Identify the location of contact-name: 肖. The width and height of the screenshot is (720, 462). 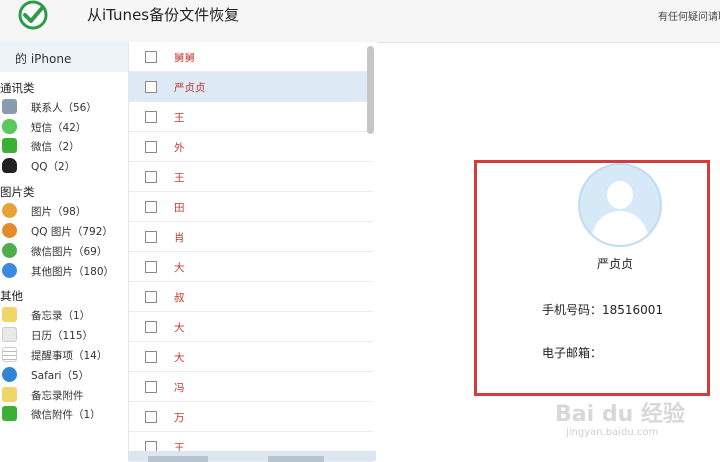
(179, 238).